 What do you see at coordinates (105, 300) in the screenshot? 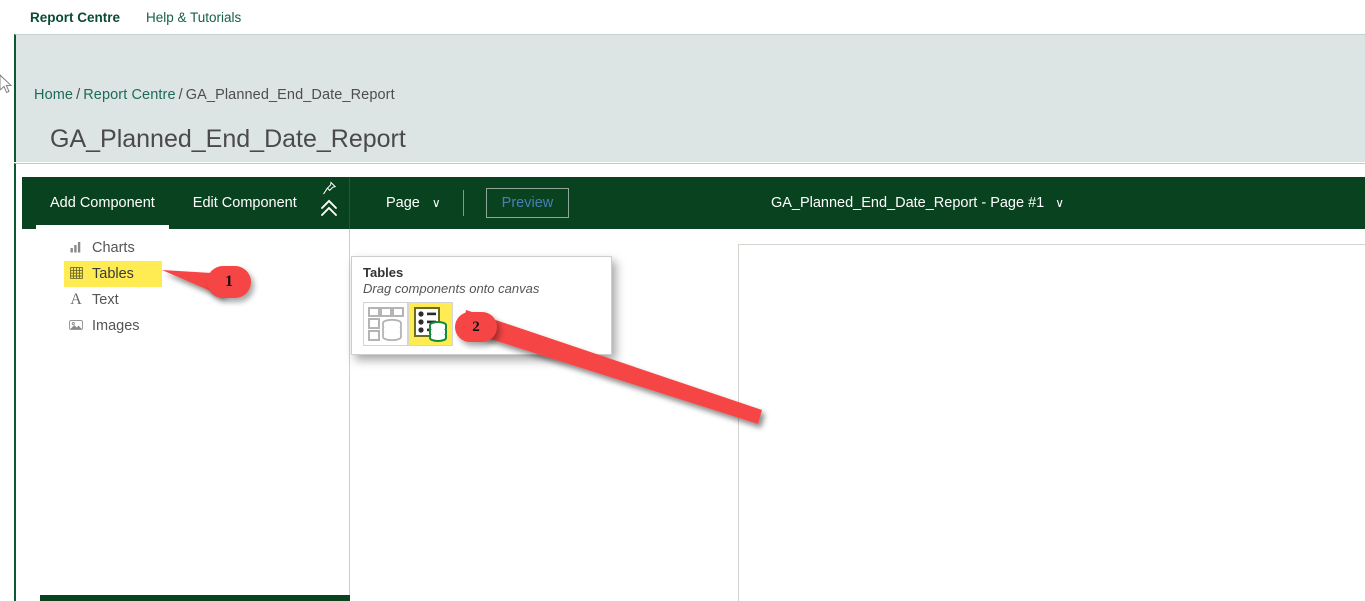
I see `sidebar-item-text-label: Text` at bounding box center [105, 300].